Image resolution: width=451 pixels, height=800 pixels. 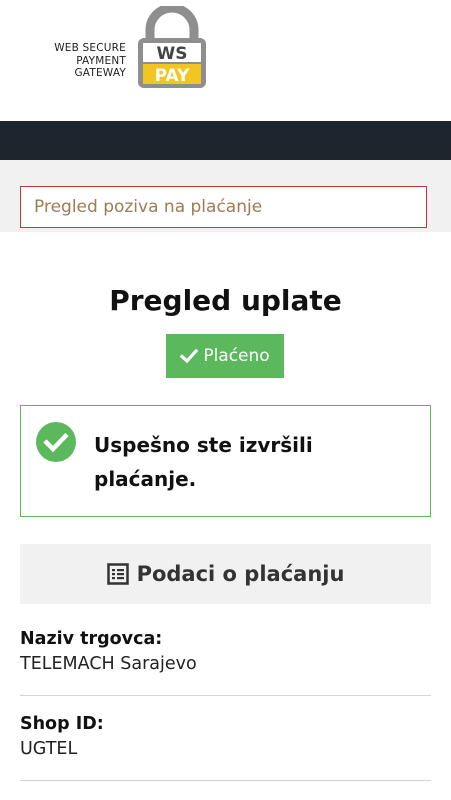 I want to click on page-title: Pregled uplate, so click(x=225, y=300).